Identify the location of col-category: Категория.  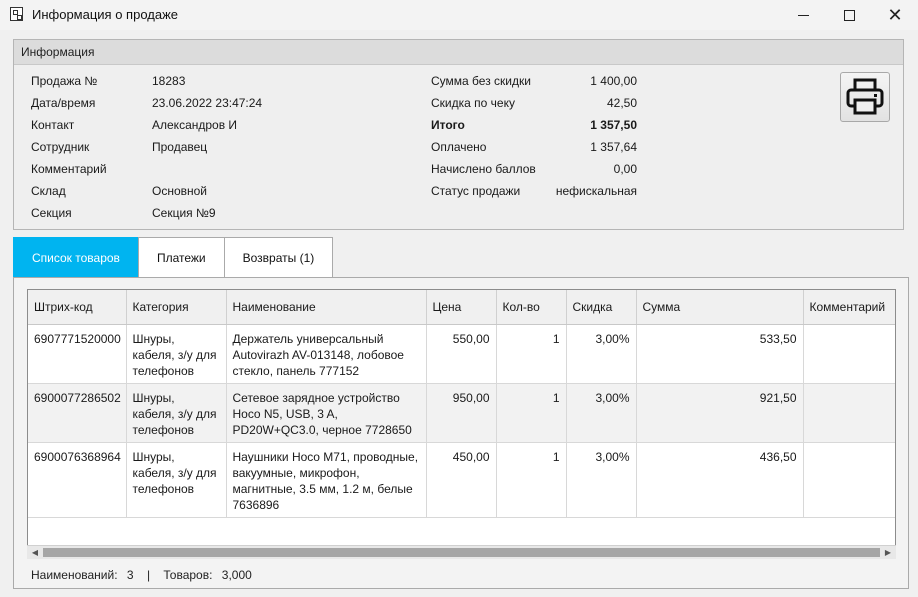
(176, 307).